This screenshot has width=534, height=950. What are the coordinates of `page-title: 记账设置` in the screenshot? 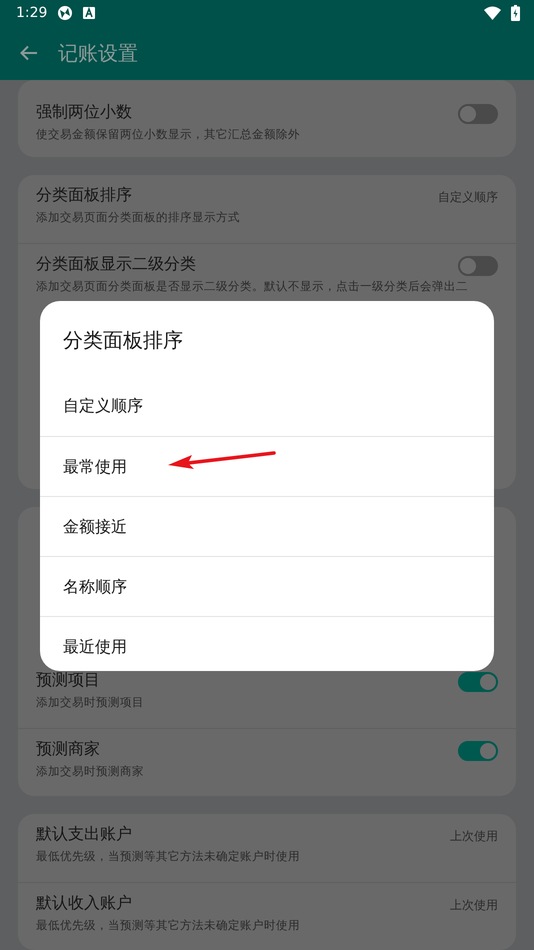 It's located at (98, 53).